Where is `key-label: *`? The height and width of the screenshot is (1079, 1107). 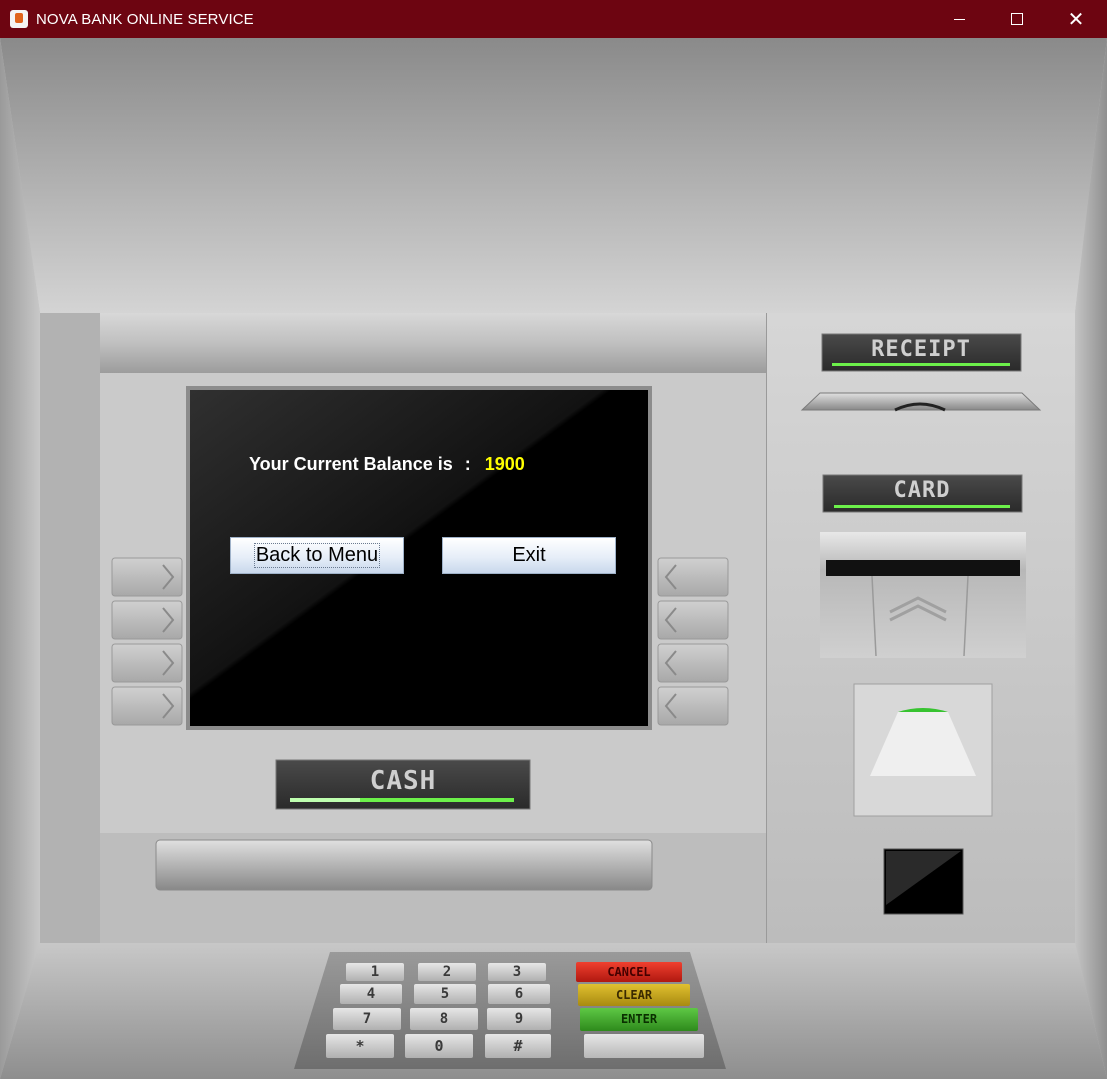 key-label: * is located at coordinates (360, 1046).